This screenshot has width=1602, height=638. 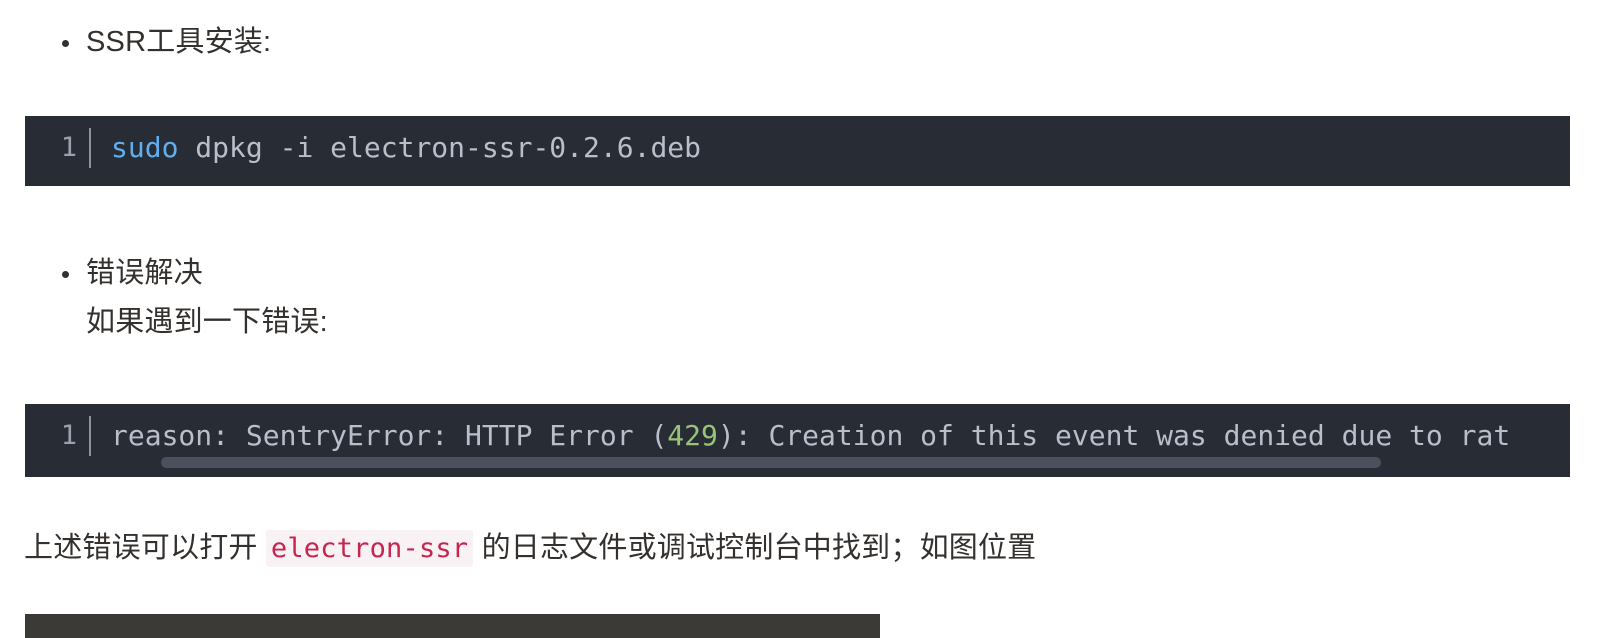 I want to click on code-token-keyword: sudo, so click(x=145, y=147).